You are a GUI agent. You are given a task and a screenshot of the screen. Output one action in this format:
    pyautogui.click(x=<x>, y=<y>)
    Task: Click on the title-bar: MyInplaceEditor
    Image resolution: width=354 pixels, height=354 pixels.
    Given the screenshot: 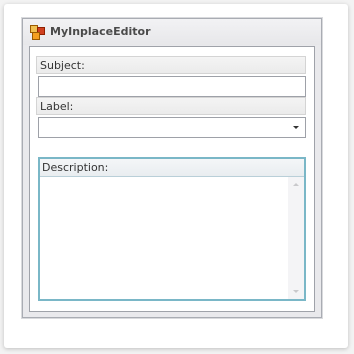 What is the action you would take?
    pyautogui.click(x=172, y=32)
    